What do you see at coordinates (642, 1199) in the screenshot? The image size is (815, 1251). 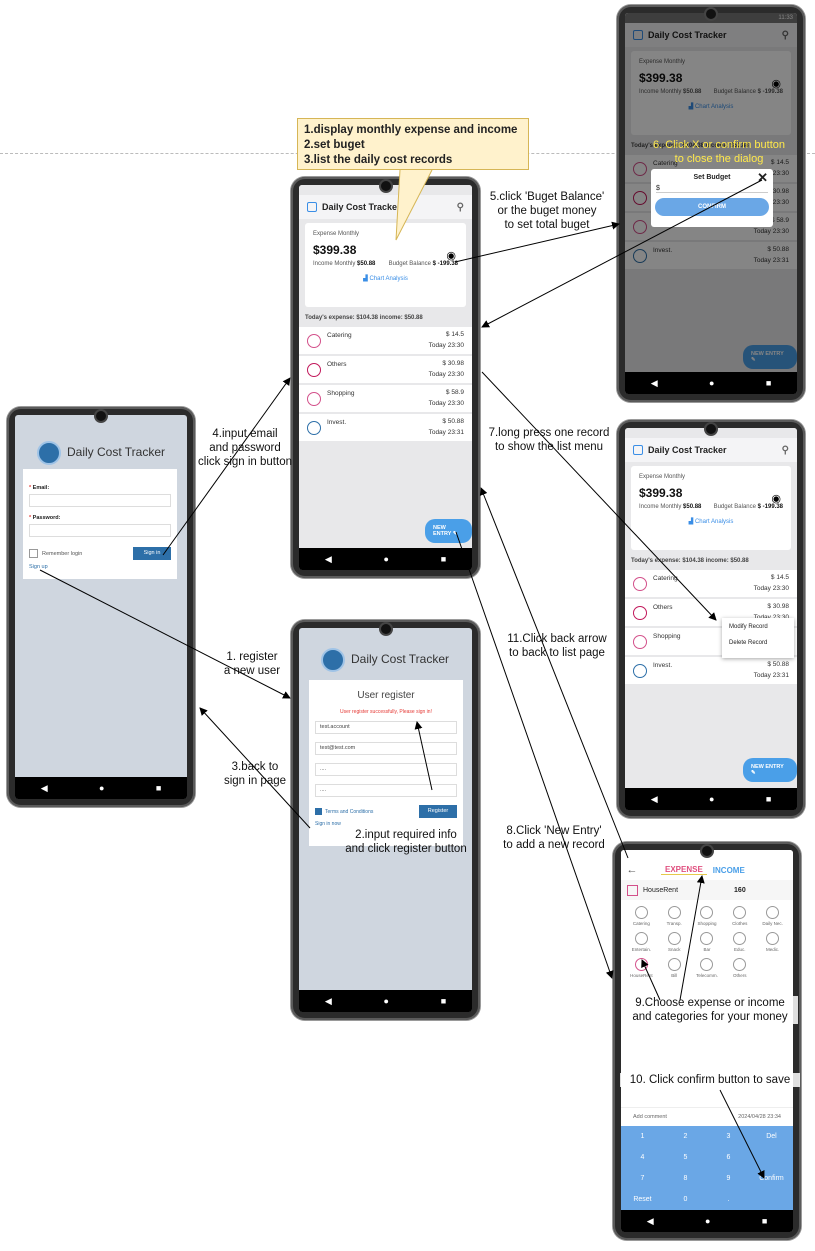 I see `key-reset: Reset` at bounding box center [642, 1199].